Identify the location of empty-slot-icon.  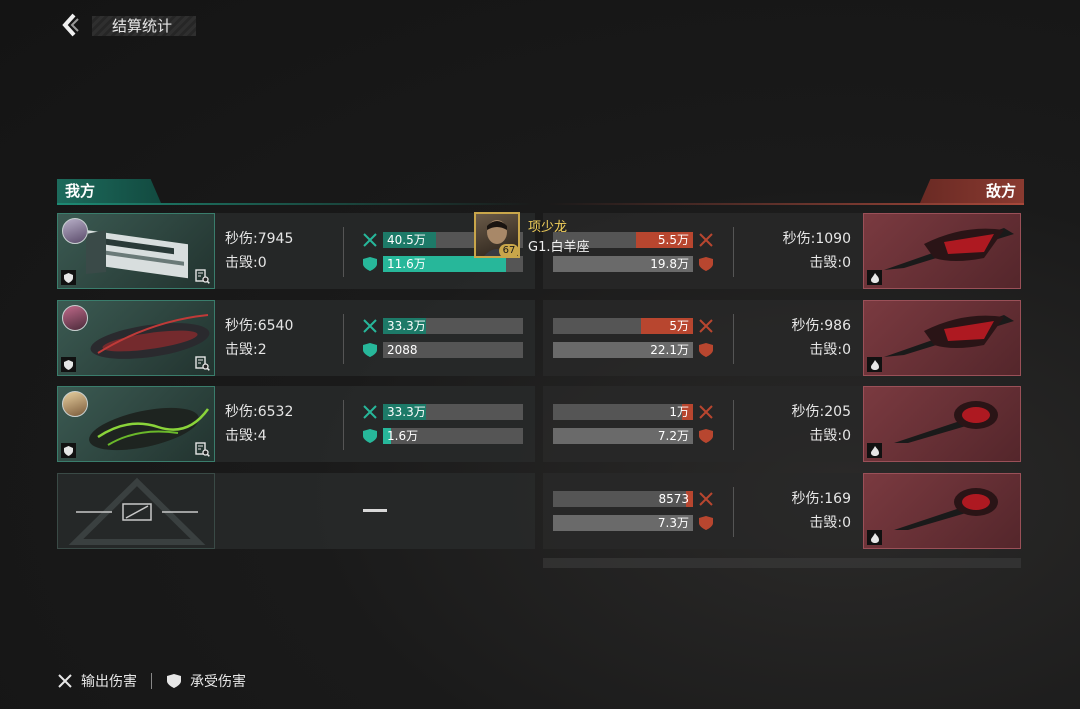
(137, 511).